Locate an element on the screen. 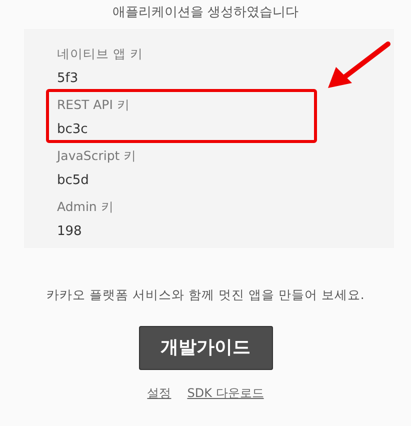 This screenshot has height=426, width=411. message-text: 카카오 플랫폼 서비스와 함께 멋진 앱을 만들어 보세요. is located at coordinates (206, 295).